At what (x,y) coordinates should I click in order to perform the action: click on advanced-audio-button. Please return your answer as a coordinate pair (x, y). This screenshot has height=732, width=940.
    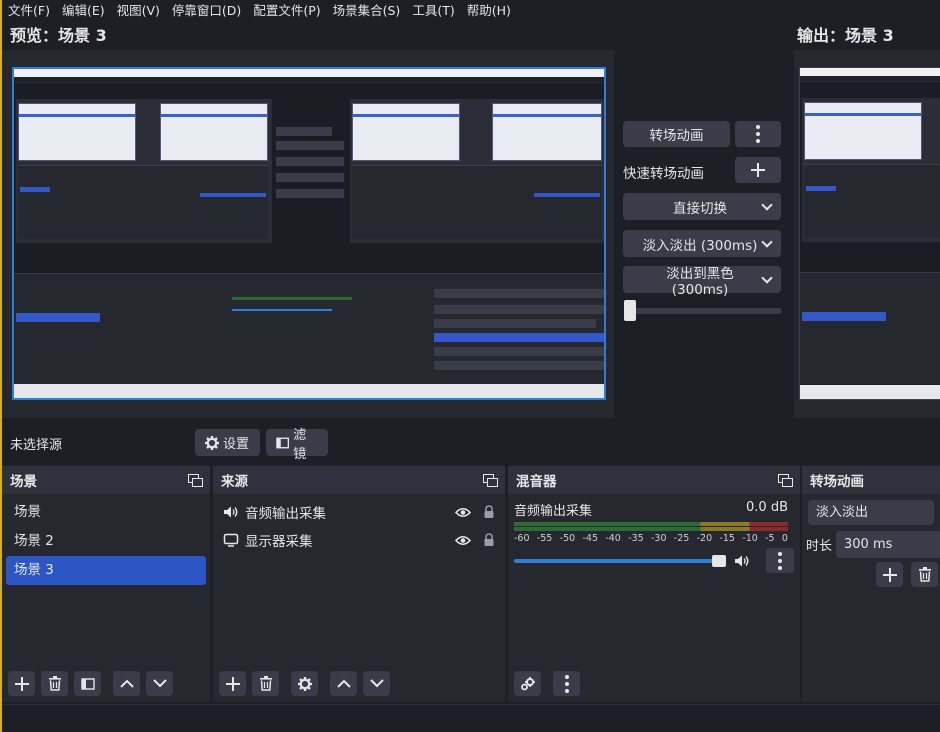
    Looking at the image, I should click on (527, 683).